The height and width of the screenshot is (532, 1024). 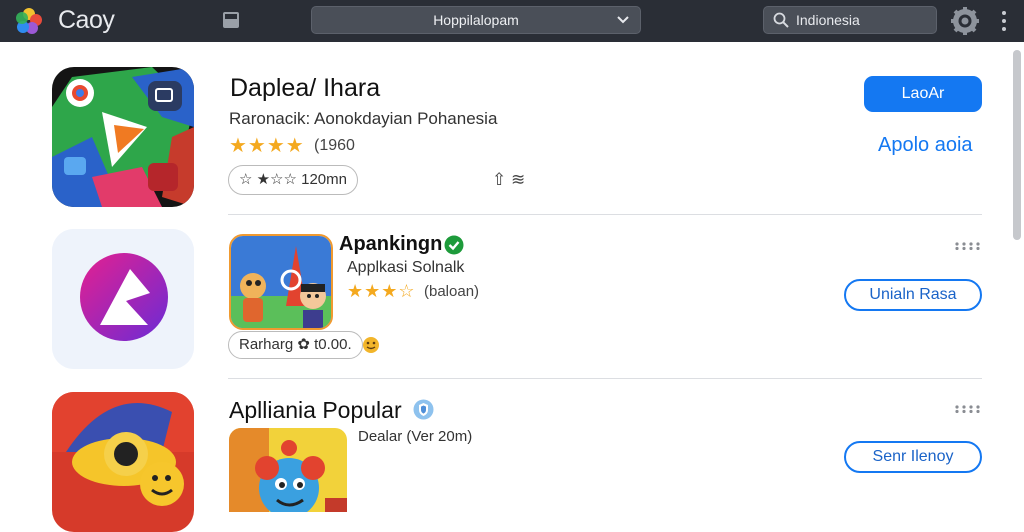 What do you see at coordinates (231, 20) in the screenshot?
I see `window-icon` at bounding box center [231, 20].